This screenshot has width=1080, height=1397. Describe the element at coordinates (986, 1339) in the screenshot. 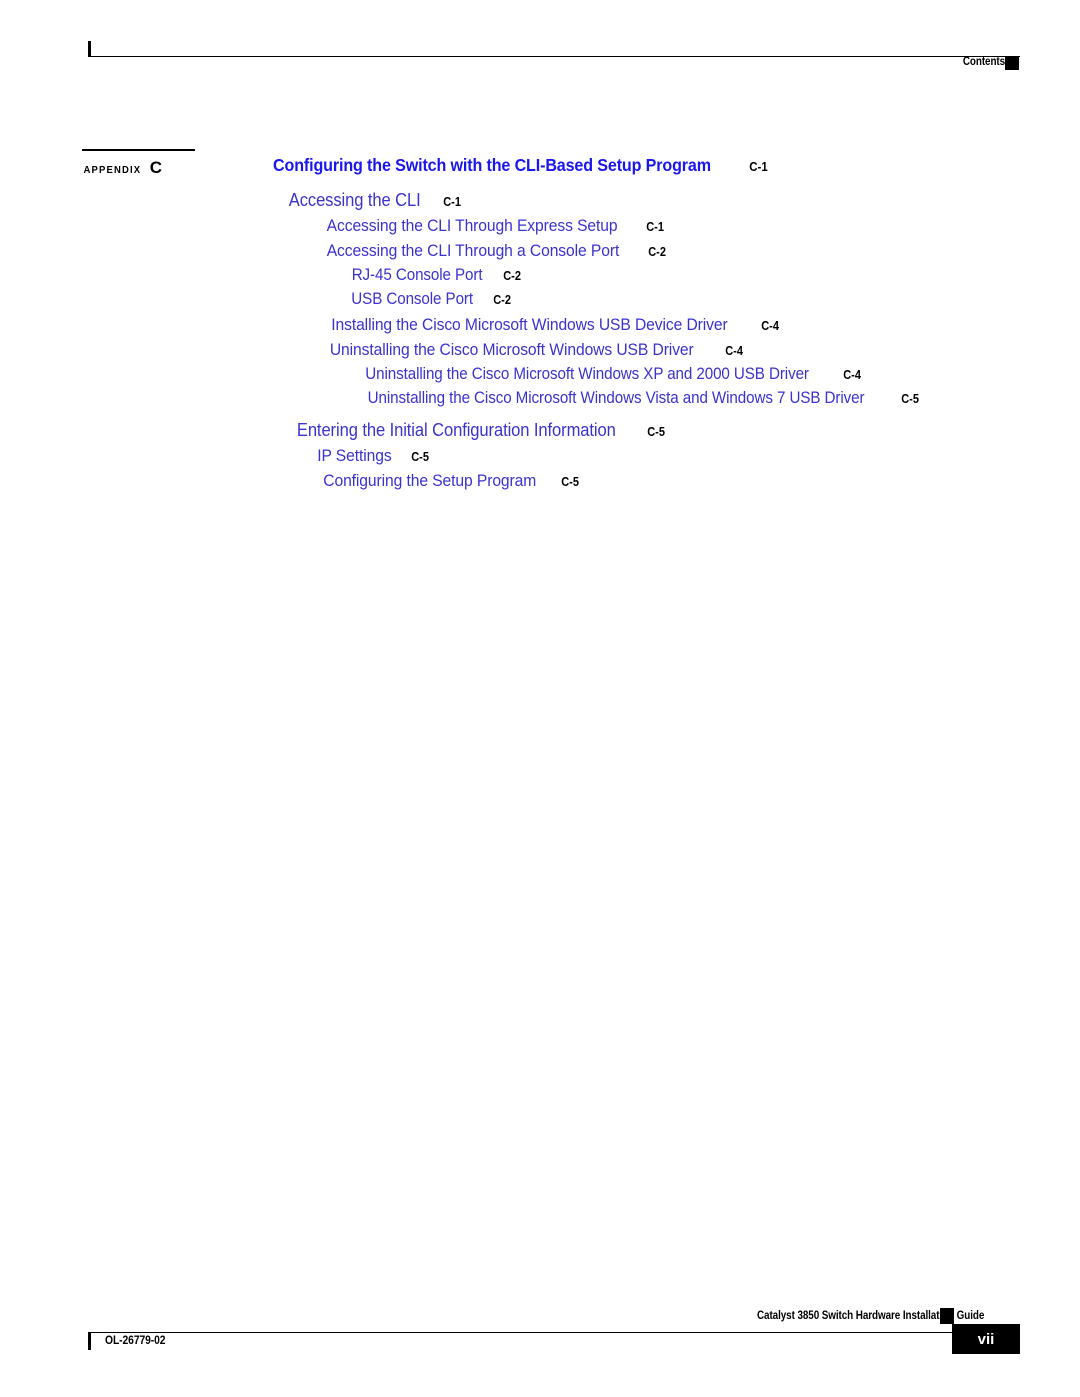

I see `footer-page-number: vii` at that location.